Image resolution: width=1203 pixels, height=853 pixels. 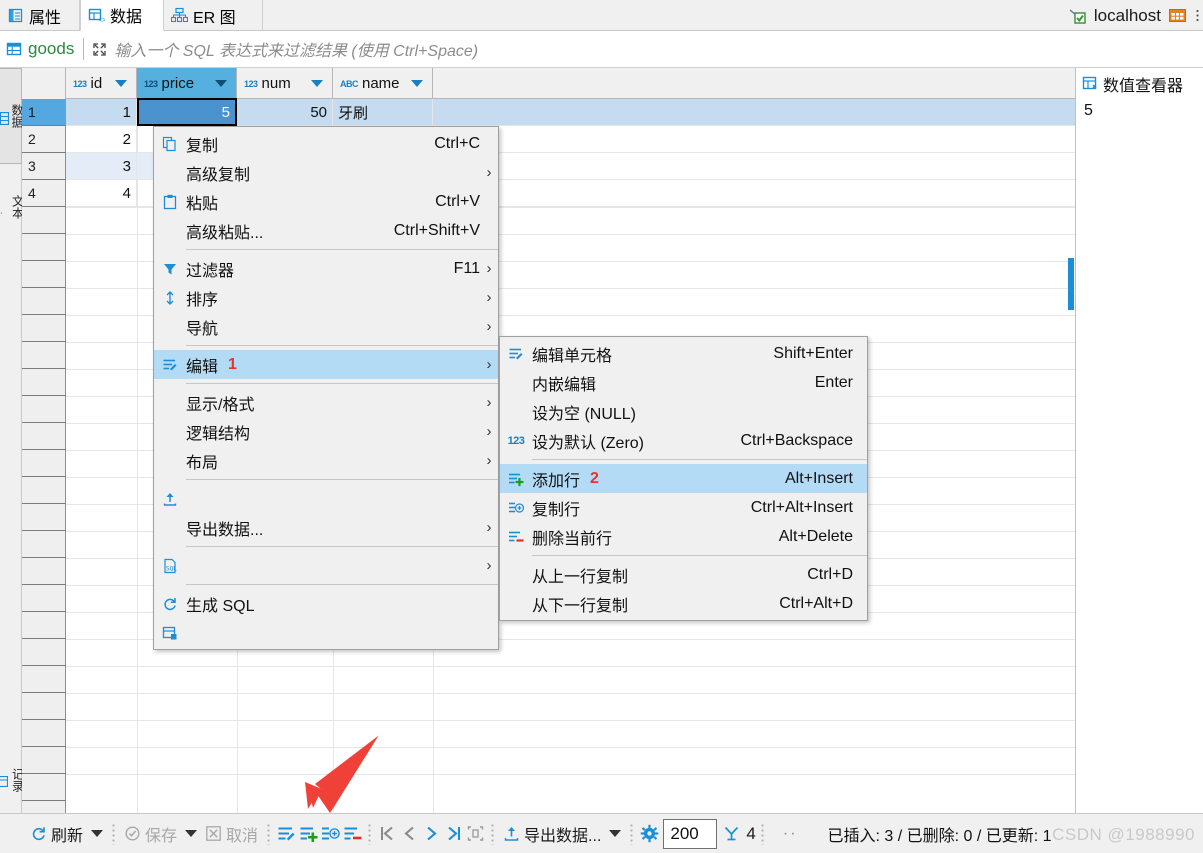 What do you see at coordinates (1139, 109) in the screenshot?
I see `value-viewer-value: 5` at bounding box center [1139, 109].